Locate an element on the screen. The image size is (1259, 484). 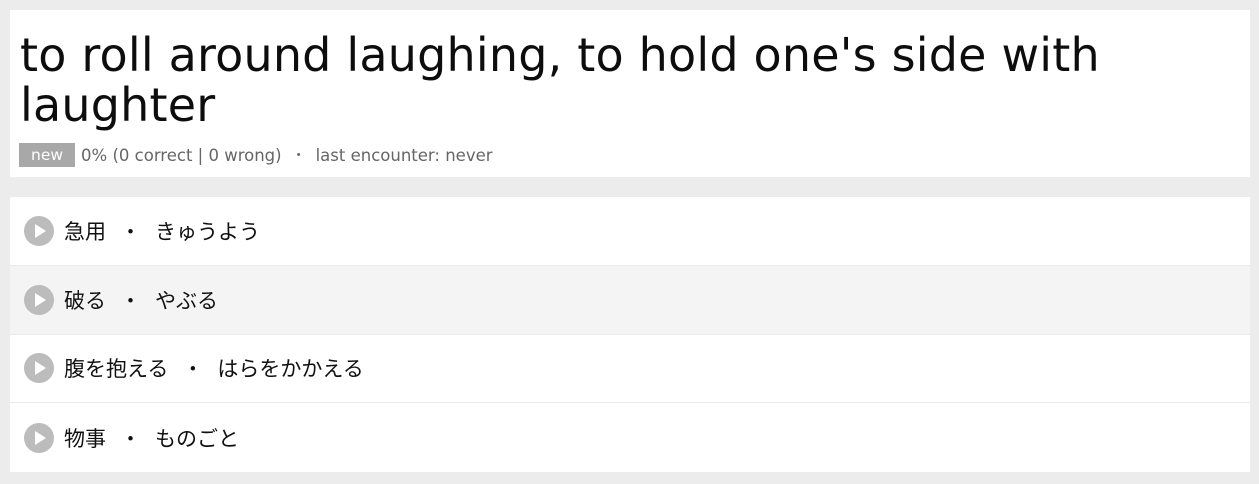
answer-word: 破る is located at coordinates (85, 300).